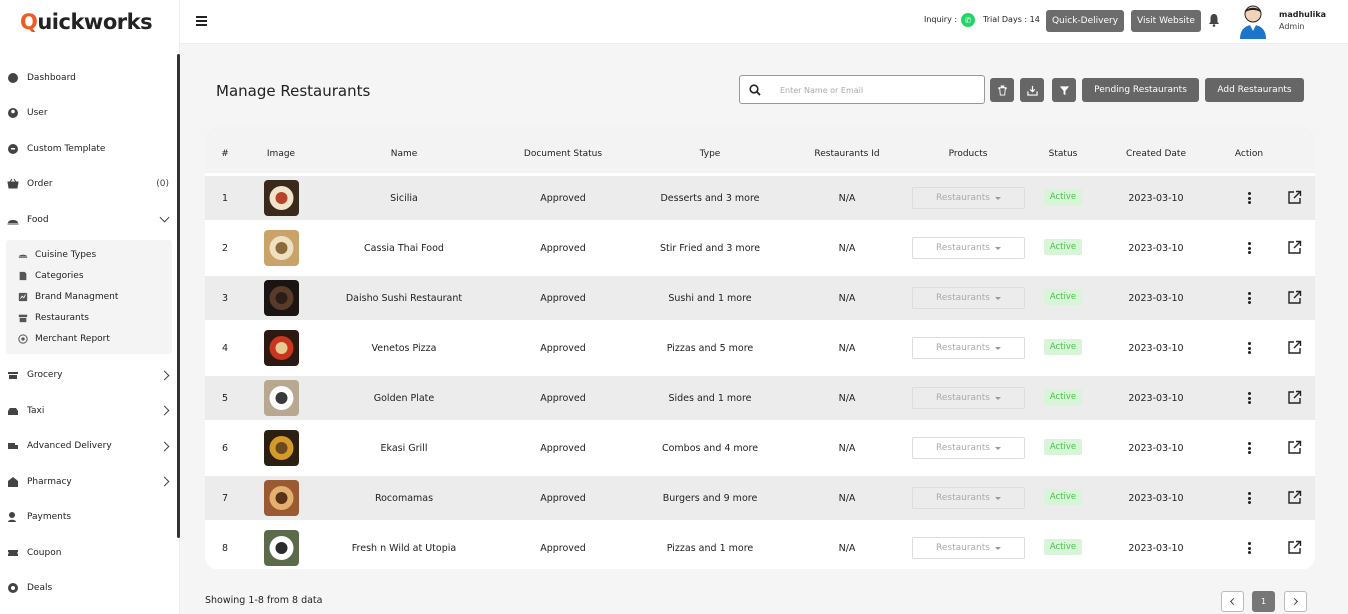  Describe the element at coordinates (281, 248) in the screenshot. I see `restaurant-image` at that location.